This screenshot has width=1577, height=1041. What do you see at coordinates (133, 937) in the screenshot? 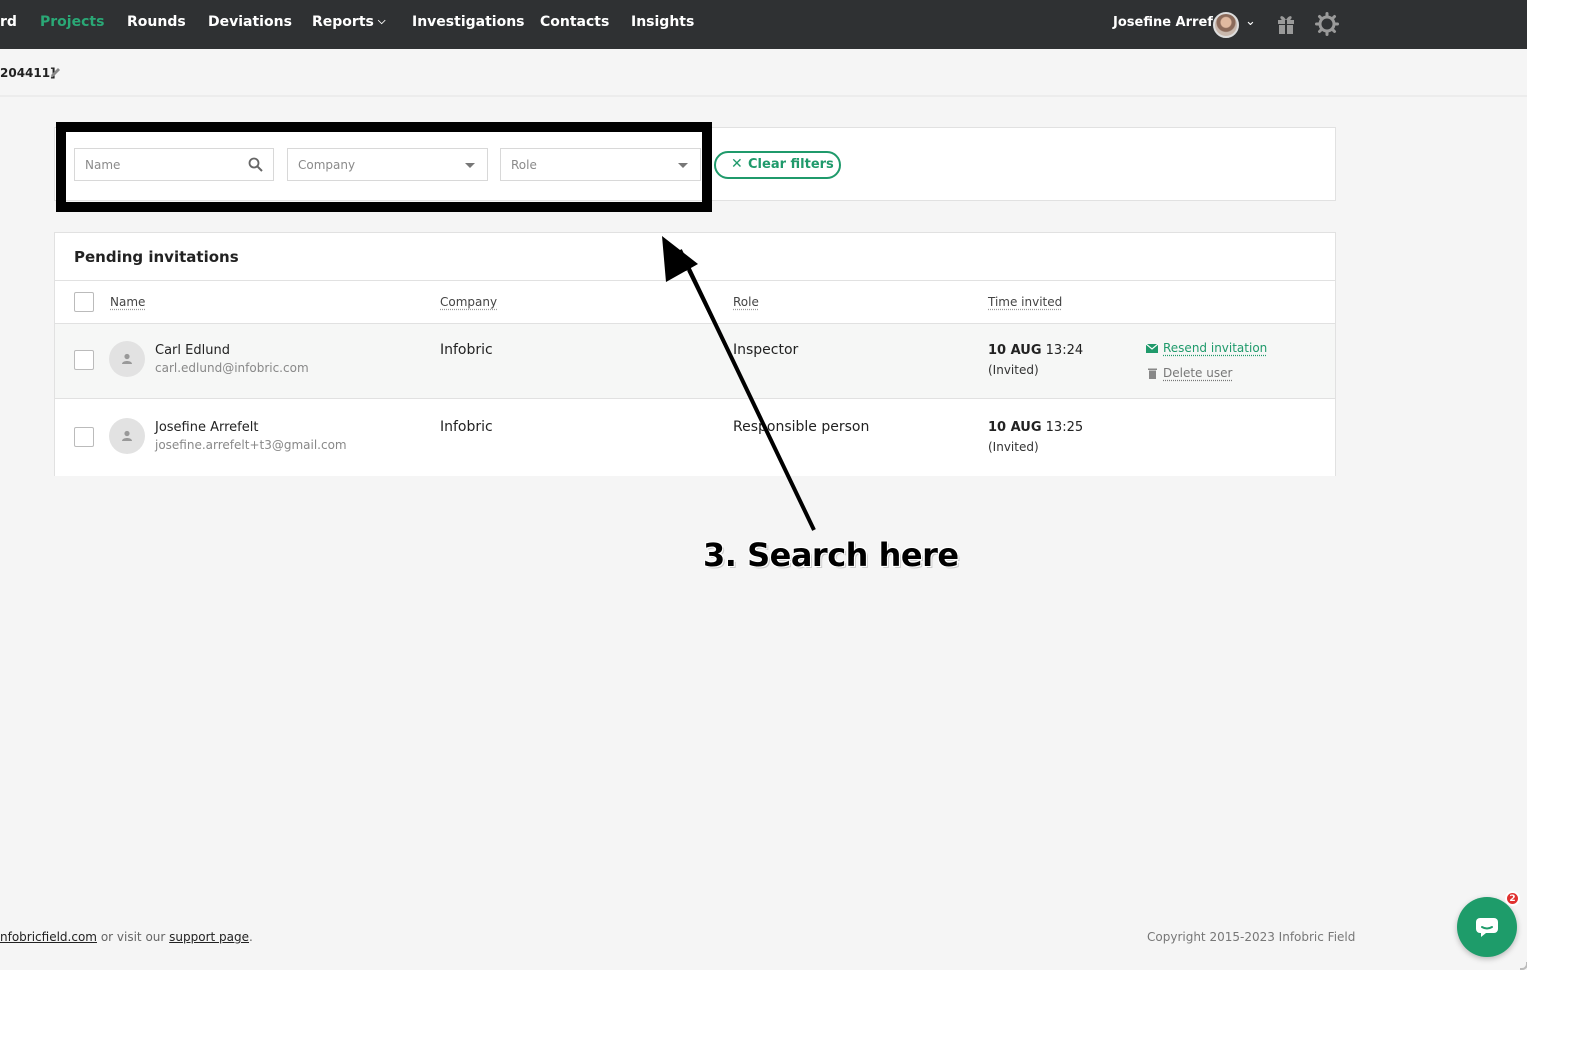
I see `footer-middle-text: or visit our` at bounding box center [133, 937].